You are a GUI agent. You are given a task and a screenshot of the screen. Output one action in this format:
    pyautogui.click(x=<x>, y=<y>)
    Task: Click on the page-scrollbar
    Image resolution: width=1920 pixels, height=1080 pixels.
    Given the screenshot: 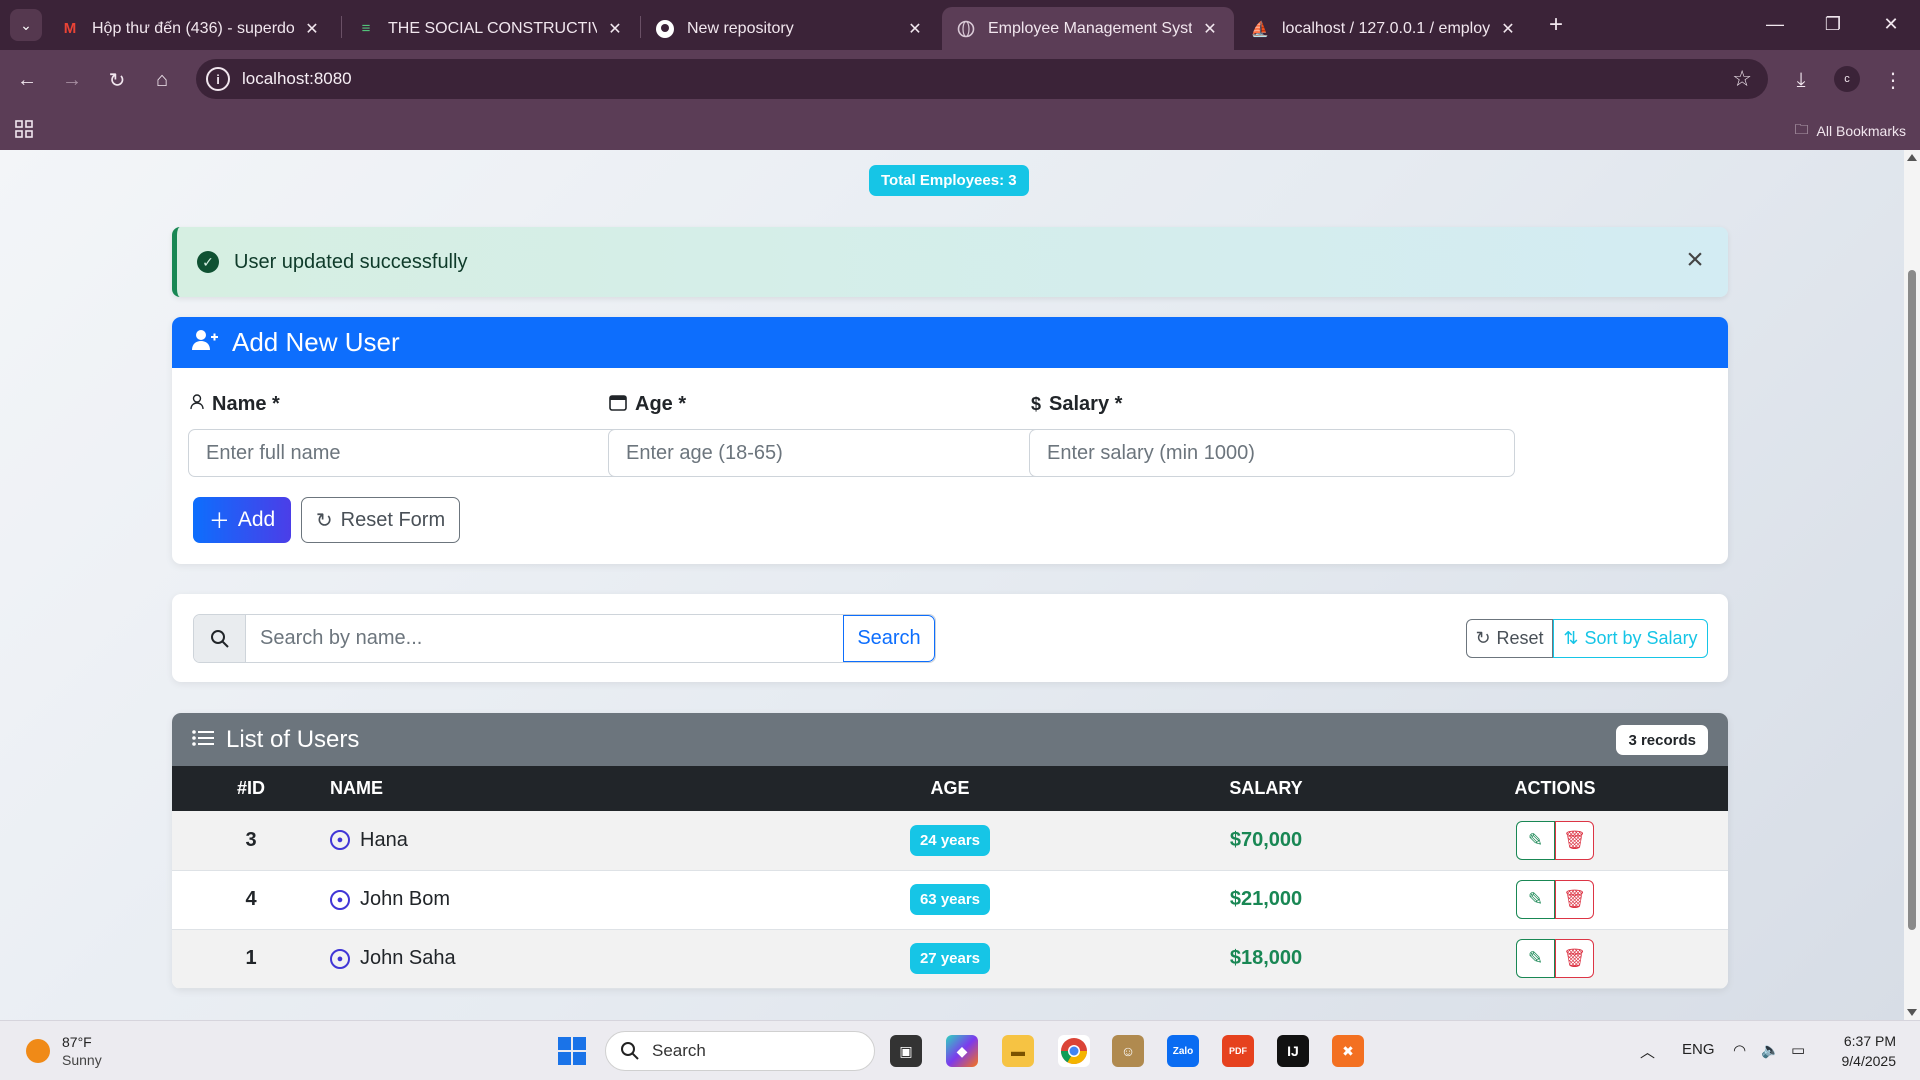 What is the action you would take?
    pyautogui.click(x=1912, y=585)
    